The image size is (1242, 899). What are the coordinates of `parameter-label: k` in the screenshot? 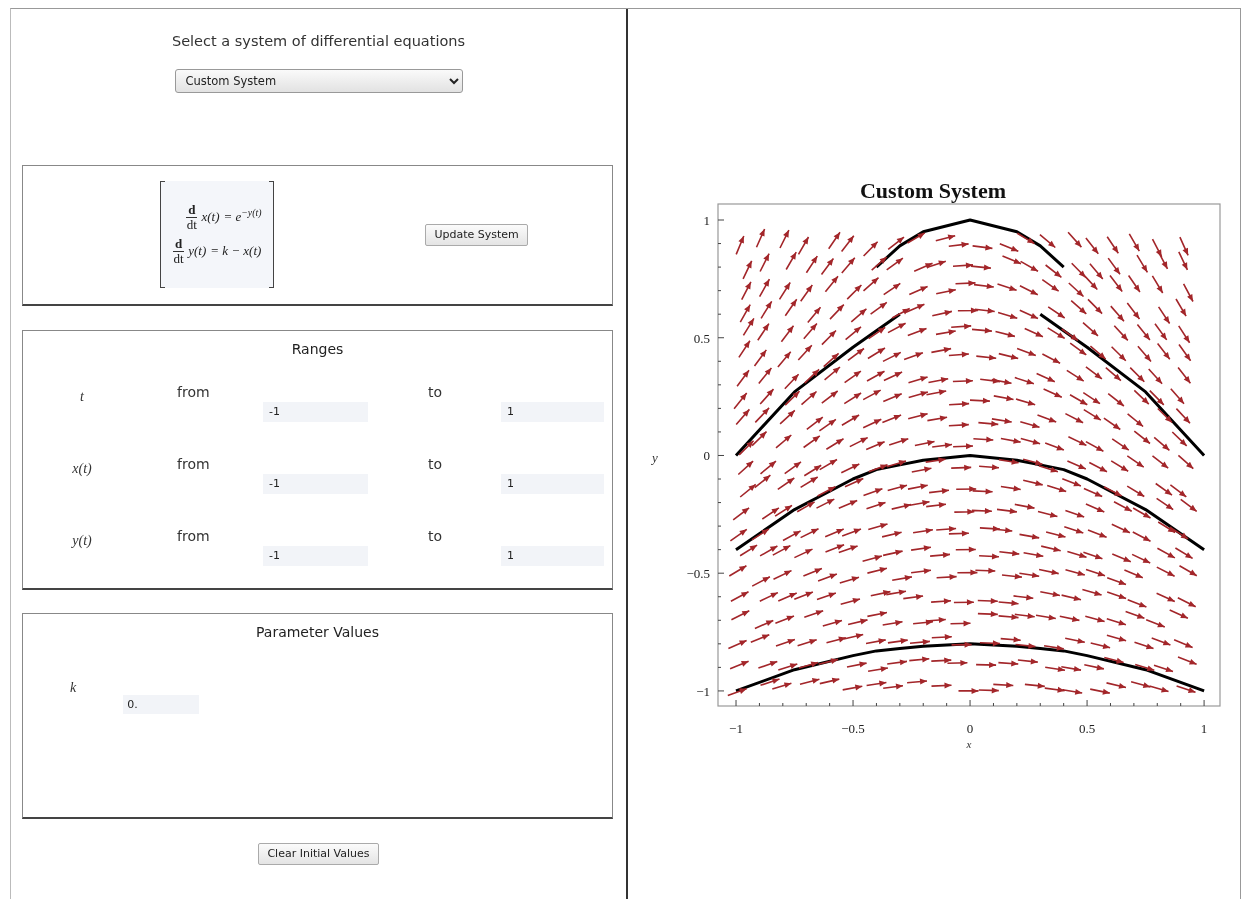 It's located at (73, 687).